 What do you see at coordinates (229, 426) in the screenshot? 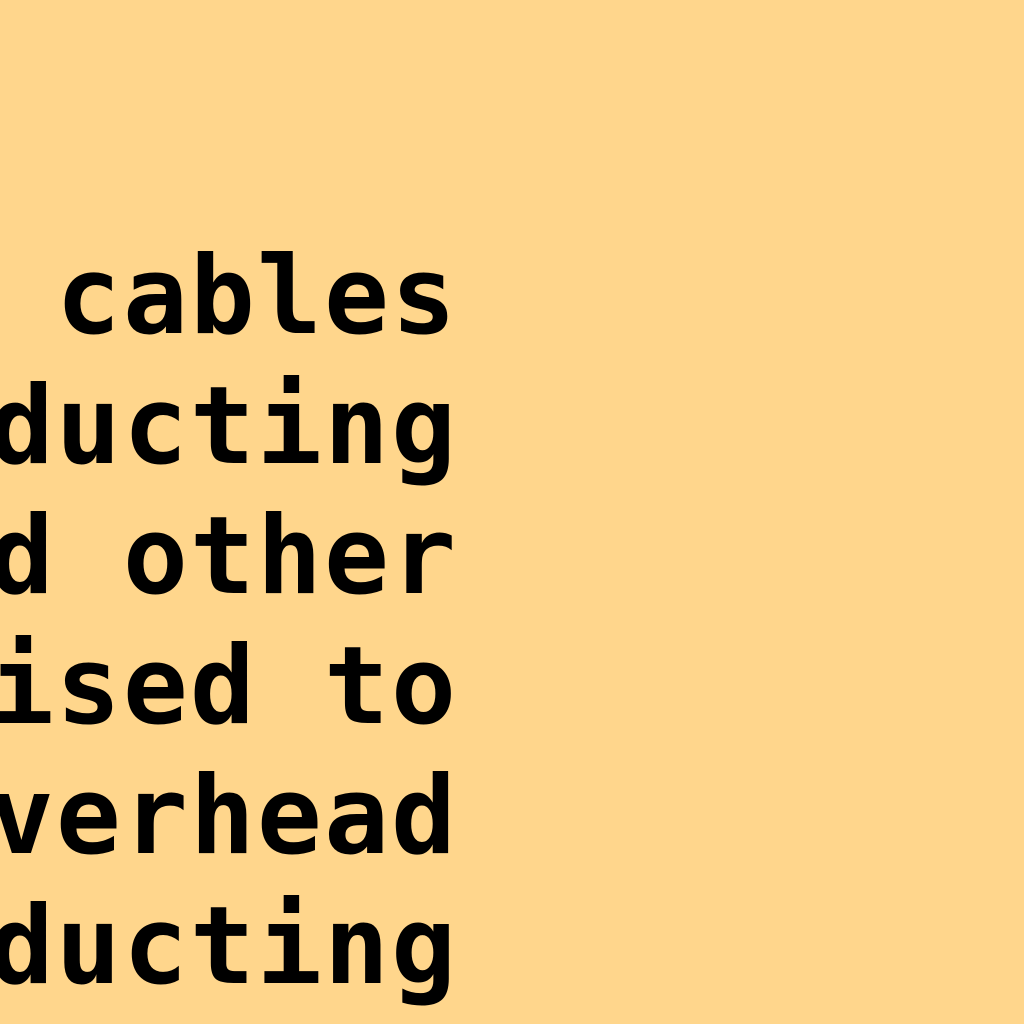
I see `text-line-2: ducting` at bounding box center [229, 426].